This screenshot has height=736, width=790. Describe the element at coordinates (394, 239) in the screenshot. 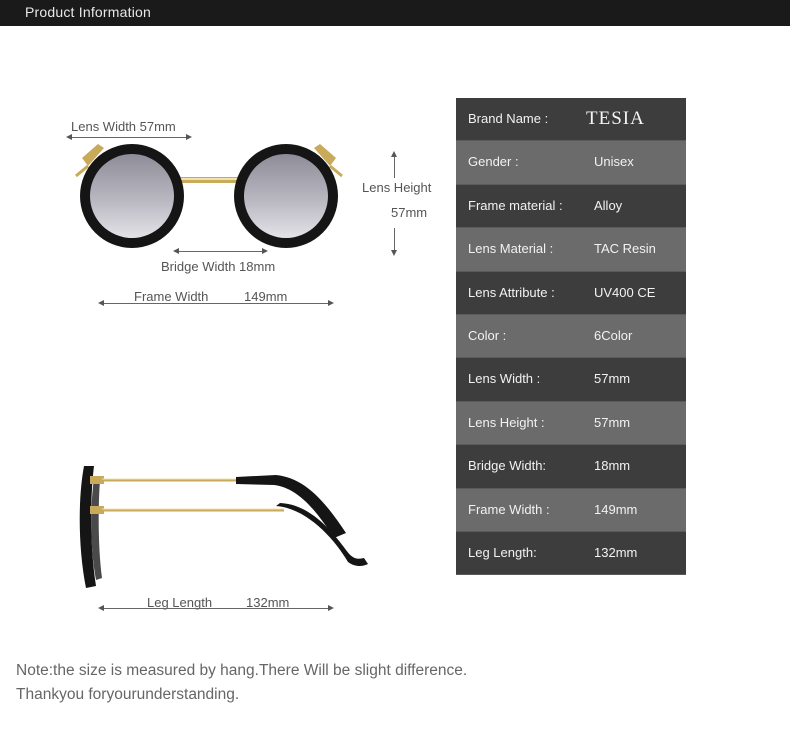

I see `lens-height-line-bottom` at that location.